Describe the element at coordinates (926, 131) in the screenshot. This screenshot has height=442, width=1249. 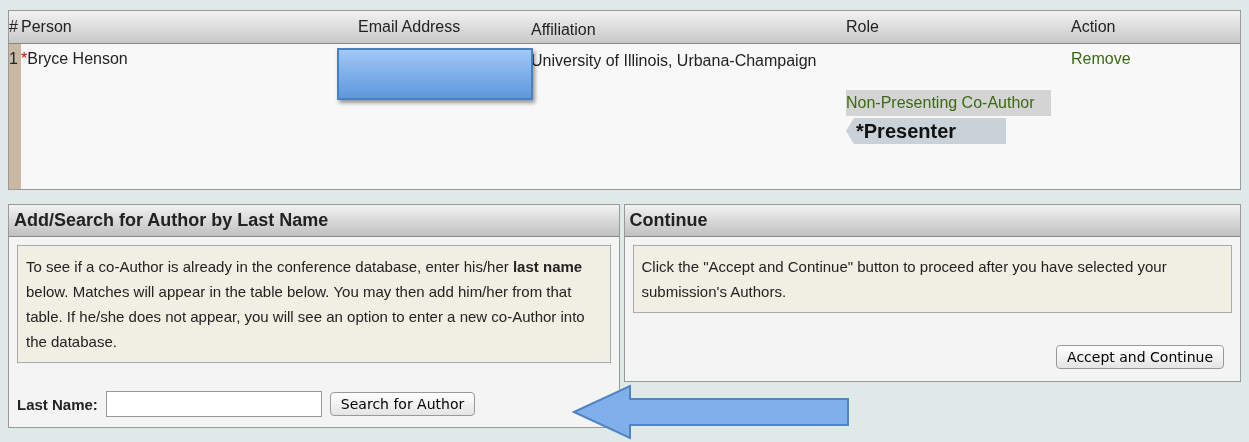
I see `role-option: *Presenter` at that location.